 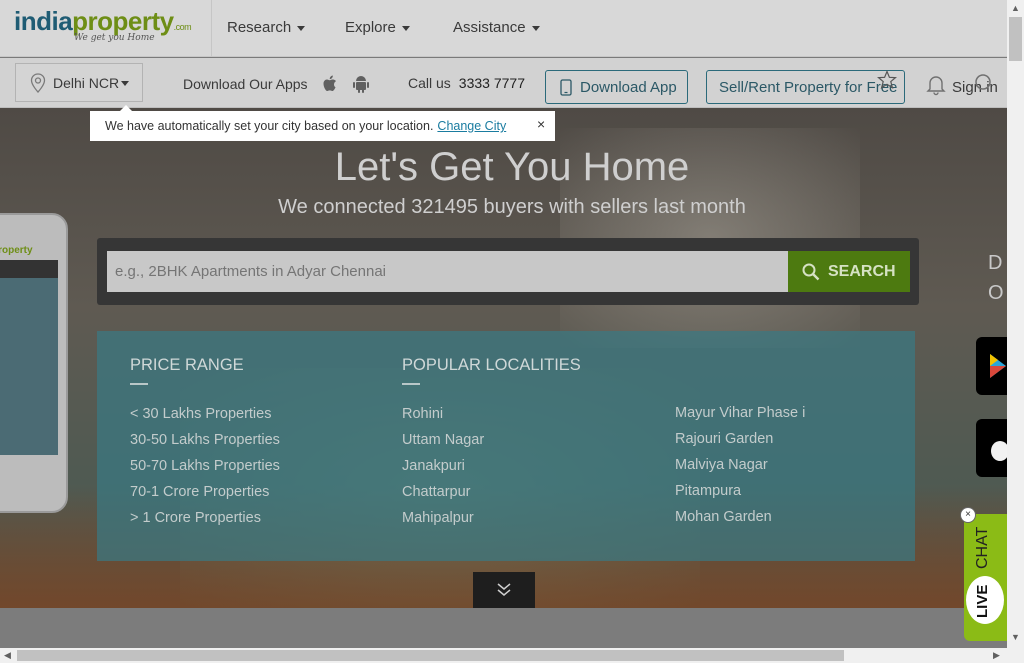 I want to click on live-chat-widget: CHAT LIVE, so click(x=985, y=577).